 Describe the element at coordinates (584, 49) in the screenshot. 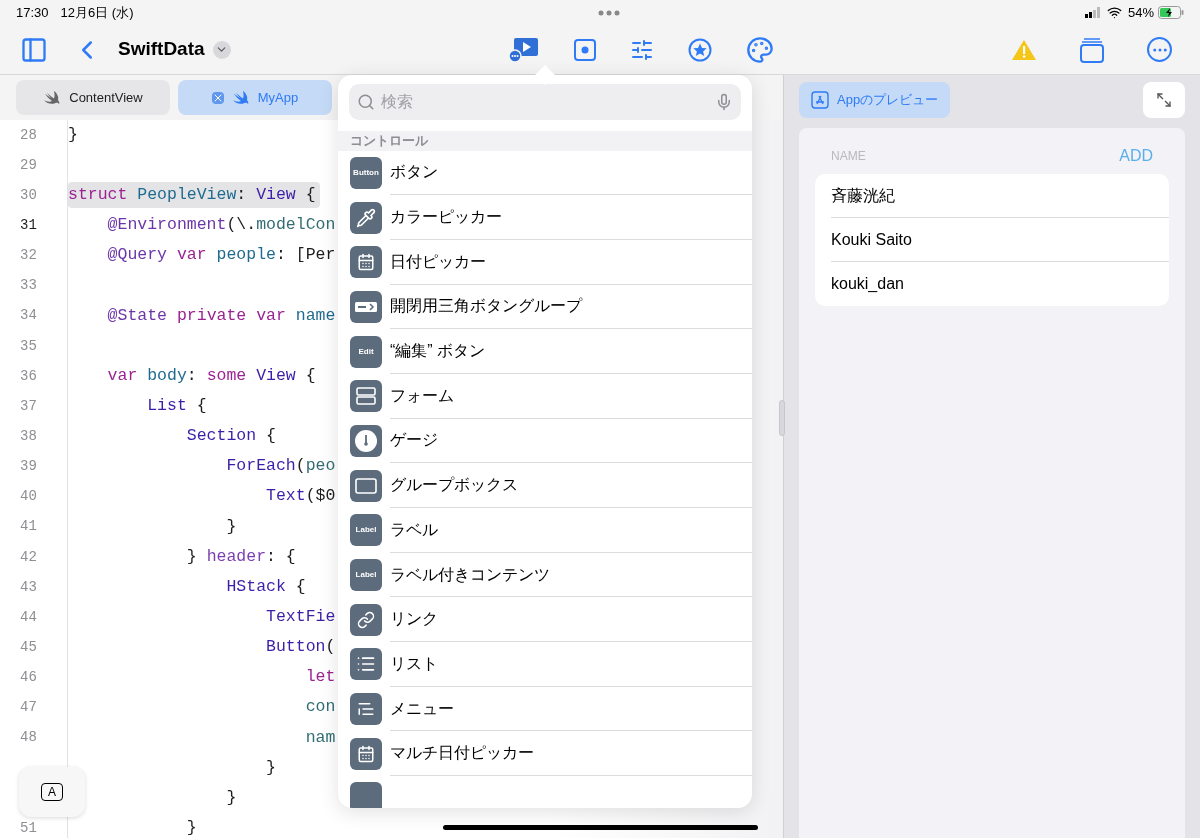

I see `library-icon` at that location.